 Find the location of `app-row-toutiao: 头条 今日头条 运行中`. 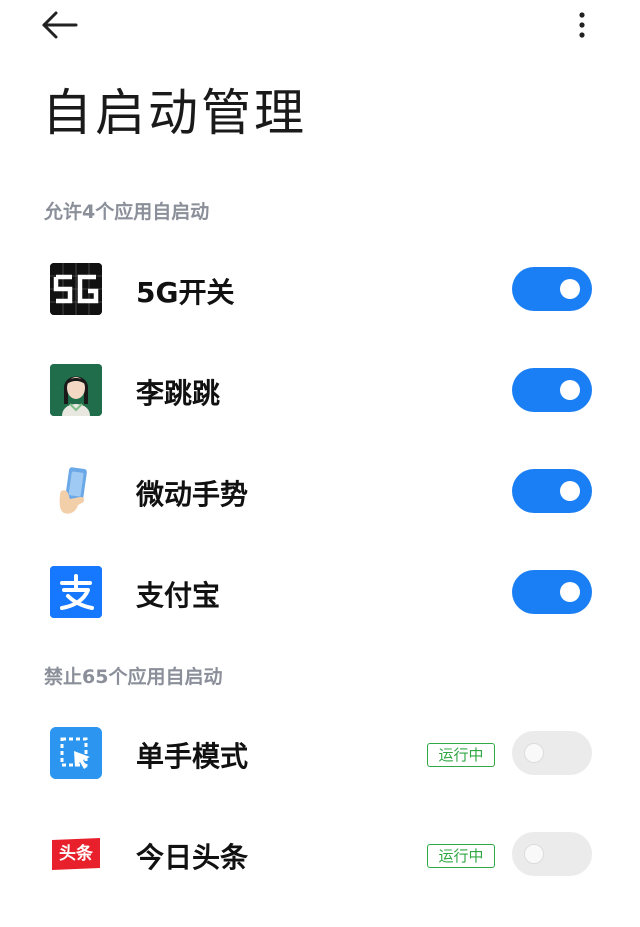

app-row-toutiao: 头条 今日头条 运行中 is located at coordinates (320, 854).